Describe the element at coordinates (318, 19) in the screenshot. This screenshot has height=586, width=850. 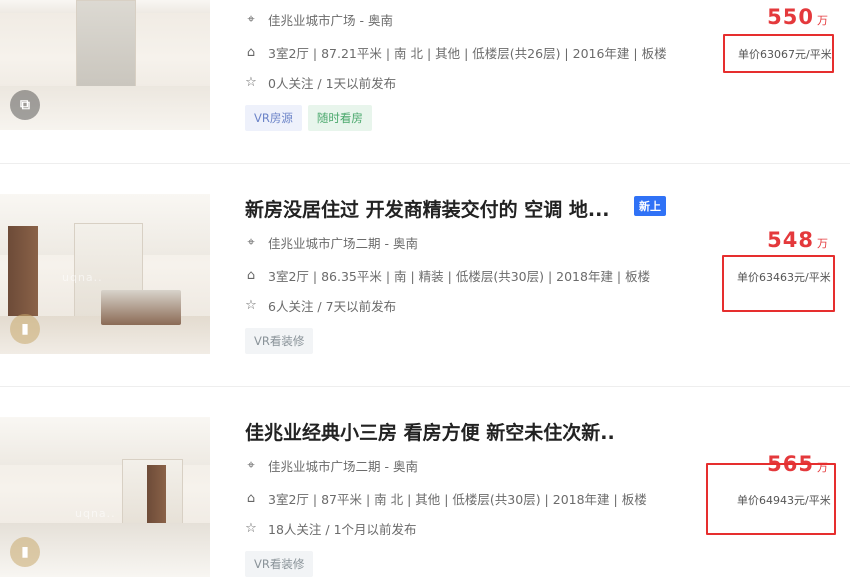
I see `listing-1-community: ⌖ 佳兆业城市广场 - 奥南` at that location.